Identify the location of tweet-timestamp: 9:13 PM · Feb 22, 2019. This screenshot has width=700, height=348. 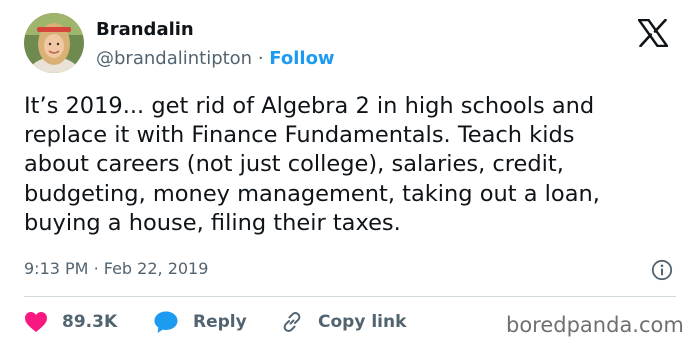
(116, 269).